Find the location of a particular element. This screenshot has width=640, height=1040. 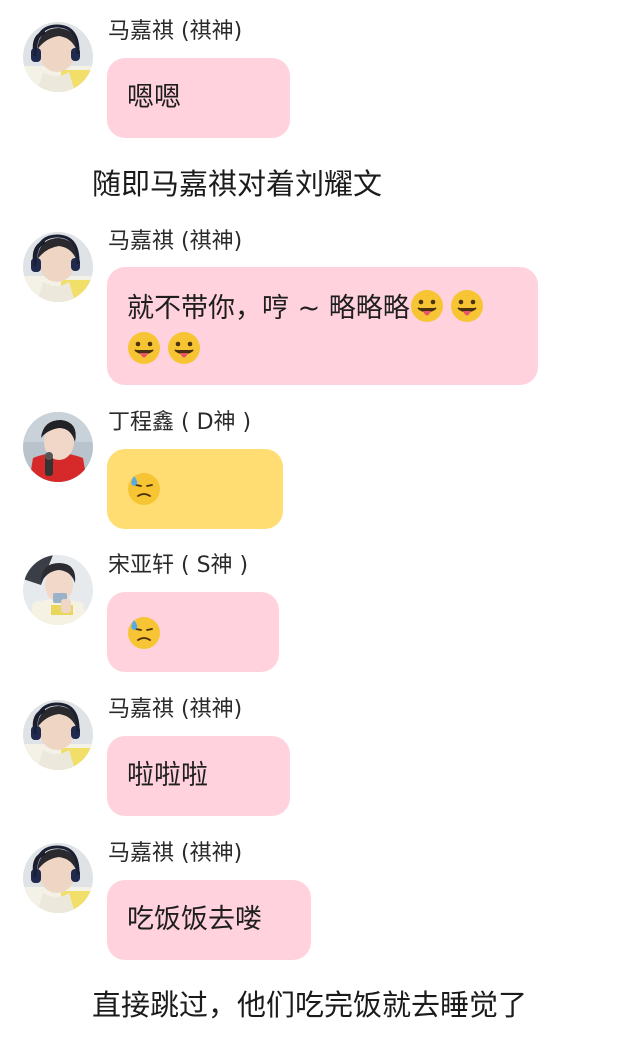

avatar-songyaxuan-image is located at coordinates (58, 590).